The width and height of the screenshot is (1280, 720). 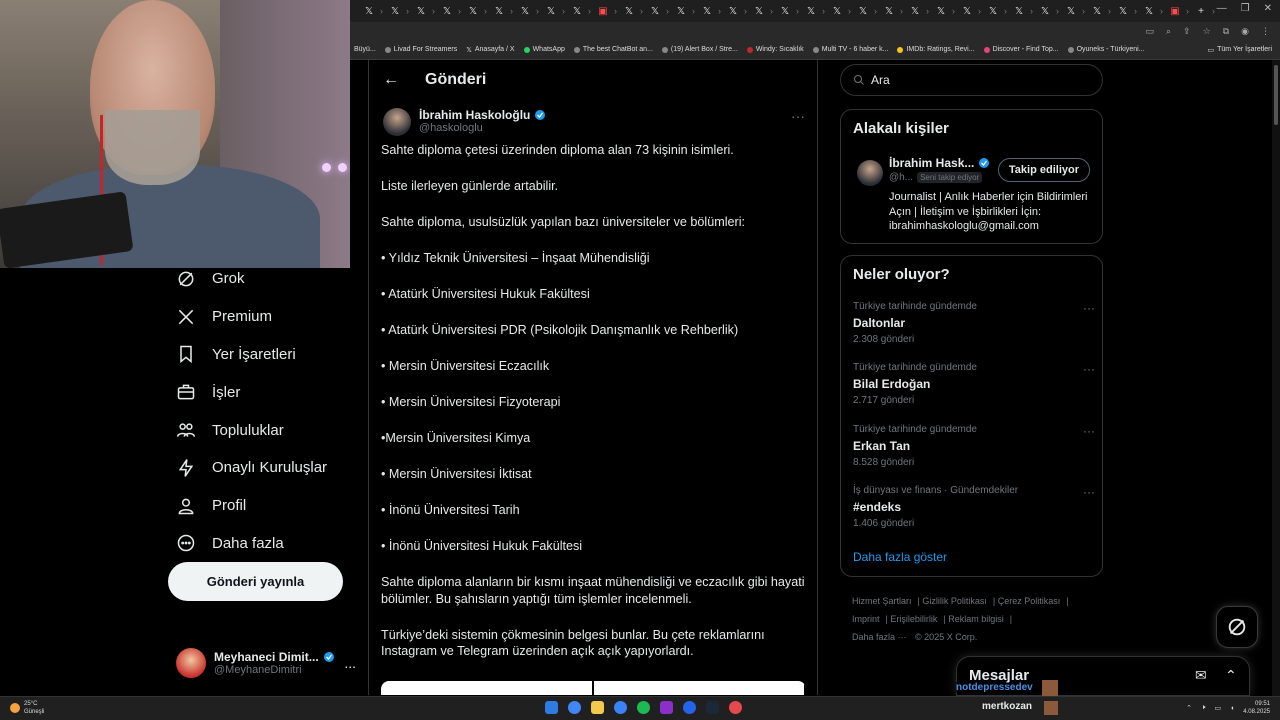 What do you see at coordinates (866, 619) in the screenshot?
I see `footer-link: Imprint` at bounding box center [866, 619].